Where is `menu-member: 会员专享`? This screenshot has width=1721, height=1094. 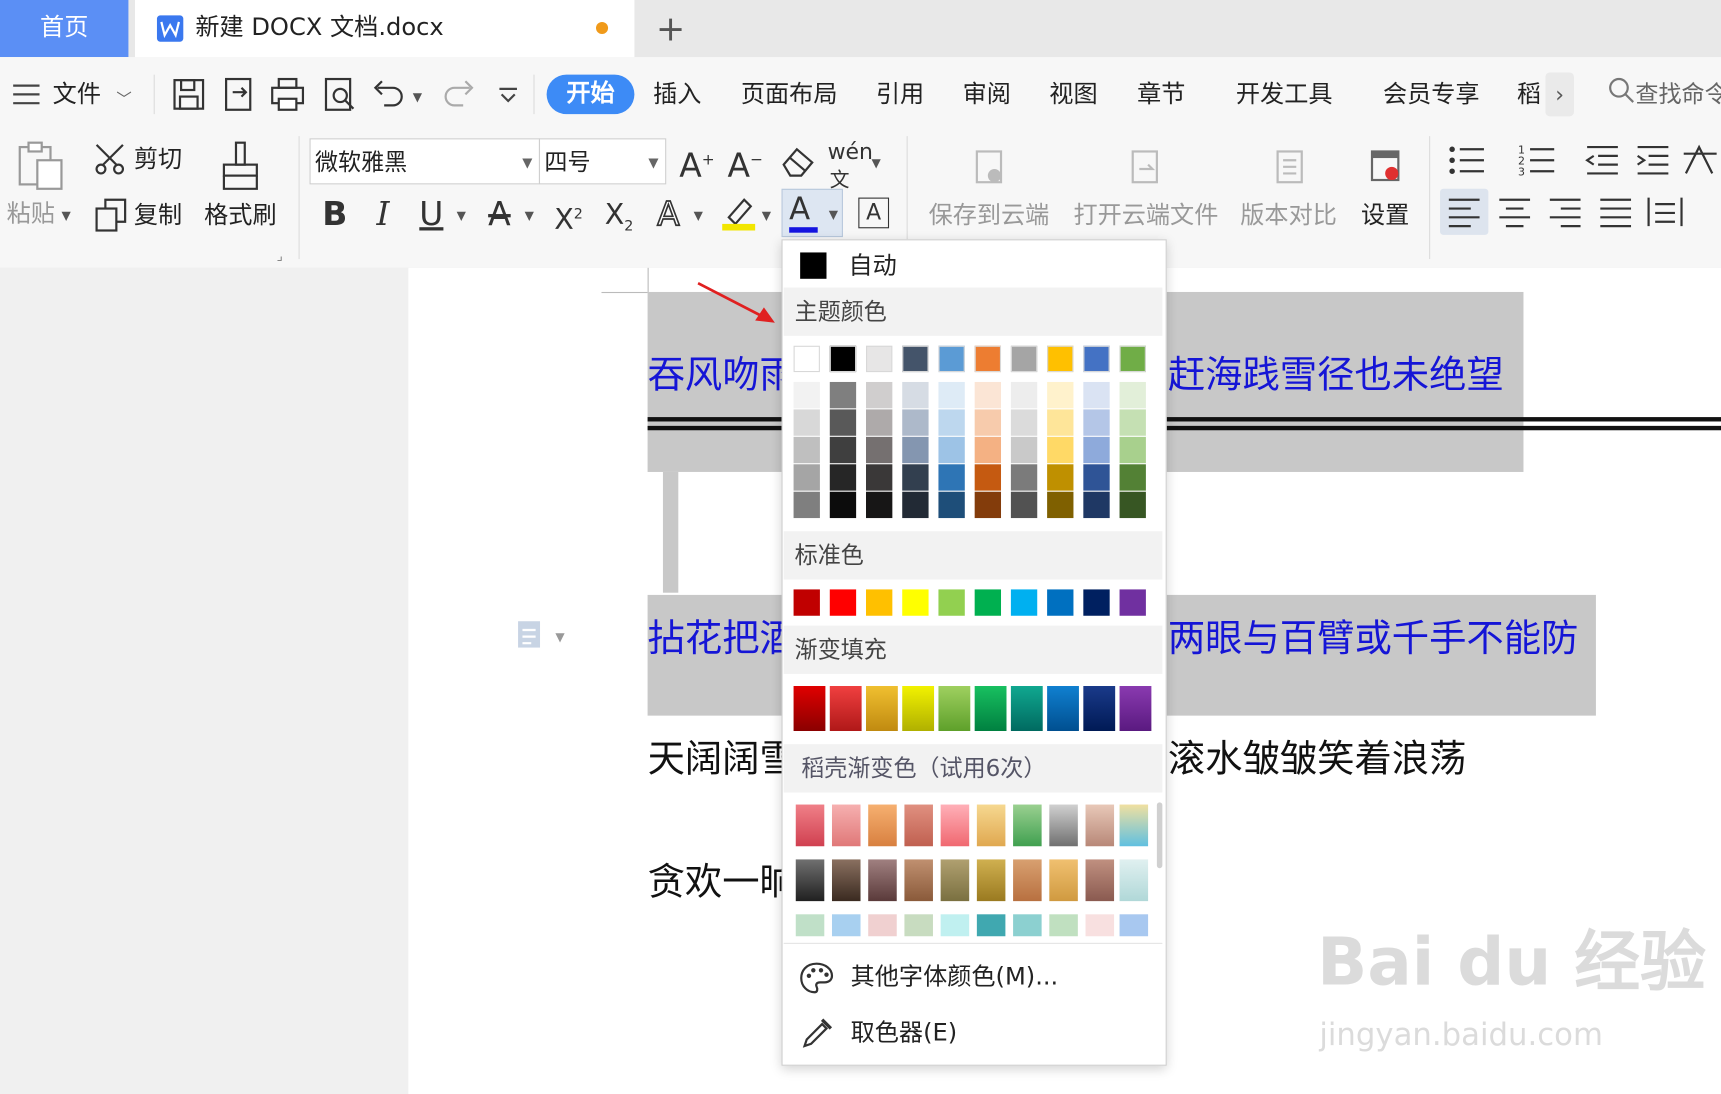
menu-member: 会员专享 is located at coordinates (1431, 95).